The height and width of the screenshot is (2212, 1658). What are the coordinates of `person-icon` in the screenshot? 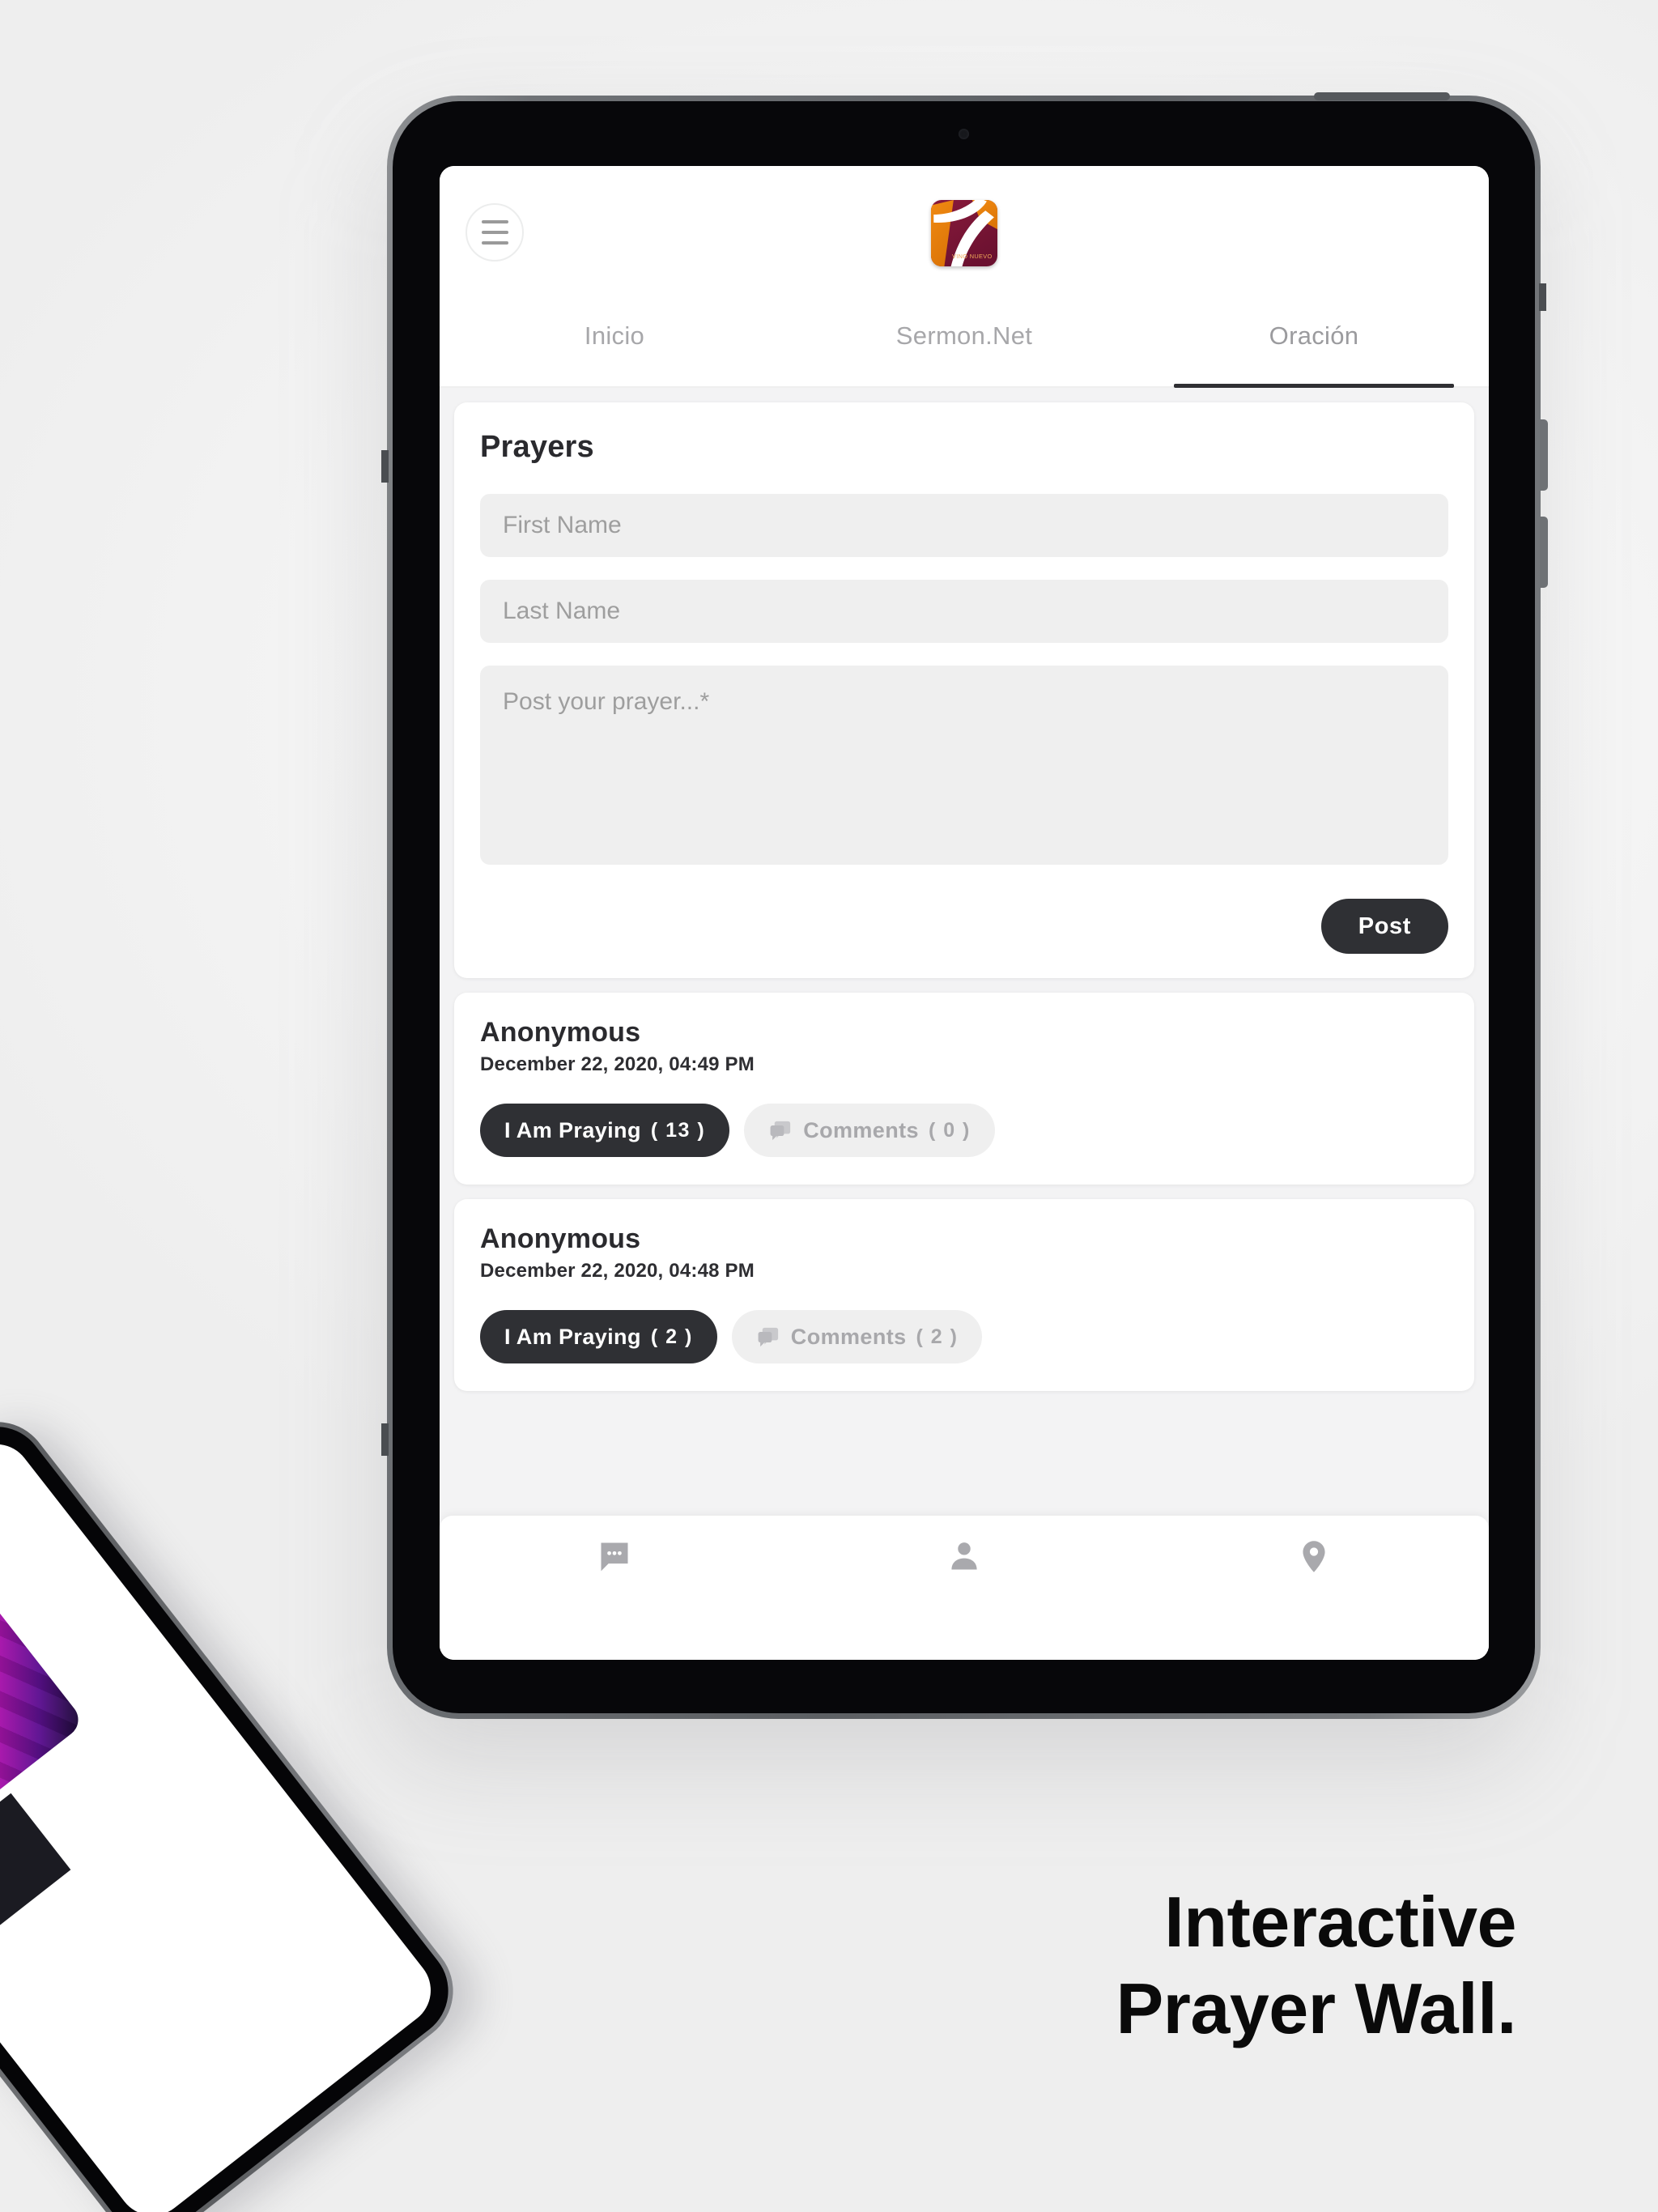 It's located at (964, 1556).